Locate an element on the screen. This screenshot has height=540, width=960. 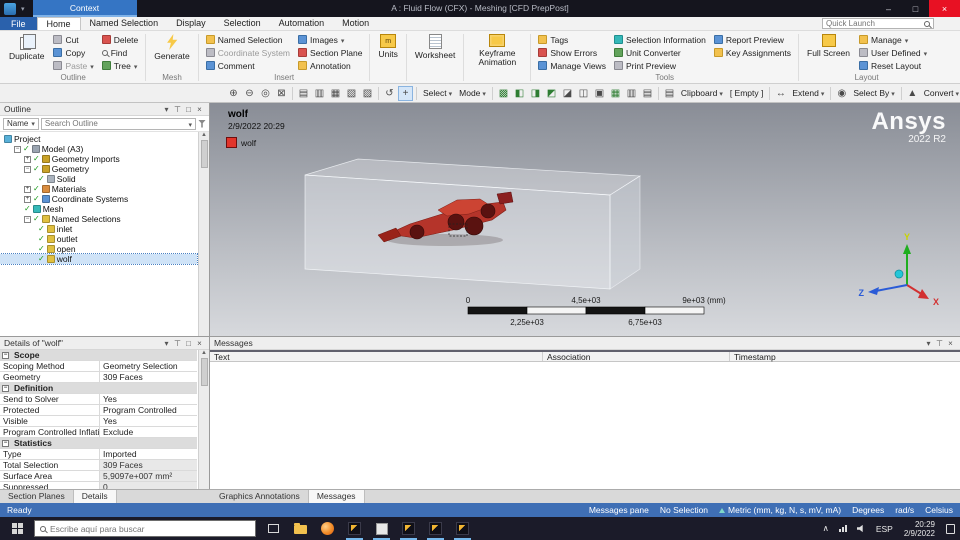
manage-views-button: Manage Views is located at coordinates (572, 65).